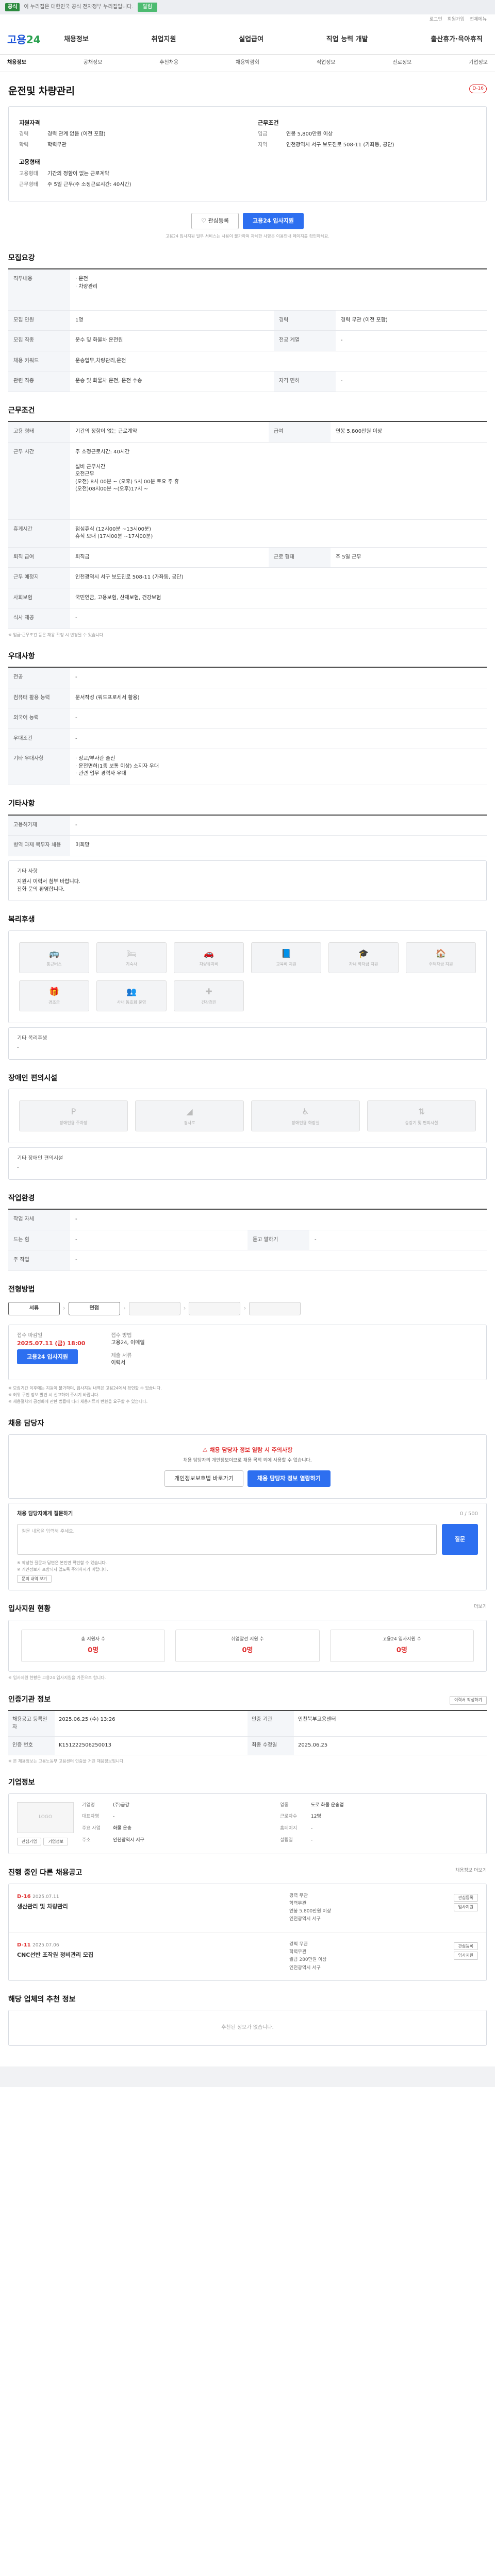  Describe the element at coordinates (168, 63) in the screenshot. I see `lnb-item-2: 추천채용` at that location.